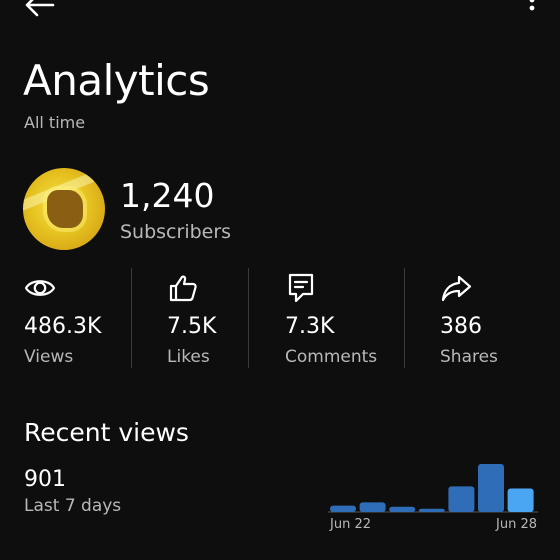 The height and width of the screenshot is (560, 560). I want to click on page-title: Analytics, so click(116, 80).